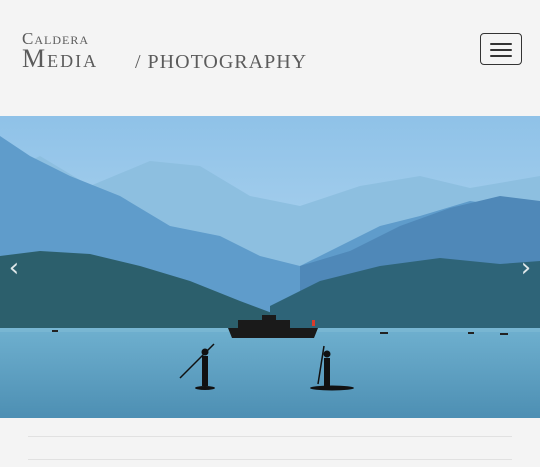 The height and width of the screenshot is (467, 540). Describe the element at coordinates (60, 58) in the screenshot. I see `brand-line2: Media` at that location.